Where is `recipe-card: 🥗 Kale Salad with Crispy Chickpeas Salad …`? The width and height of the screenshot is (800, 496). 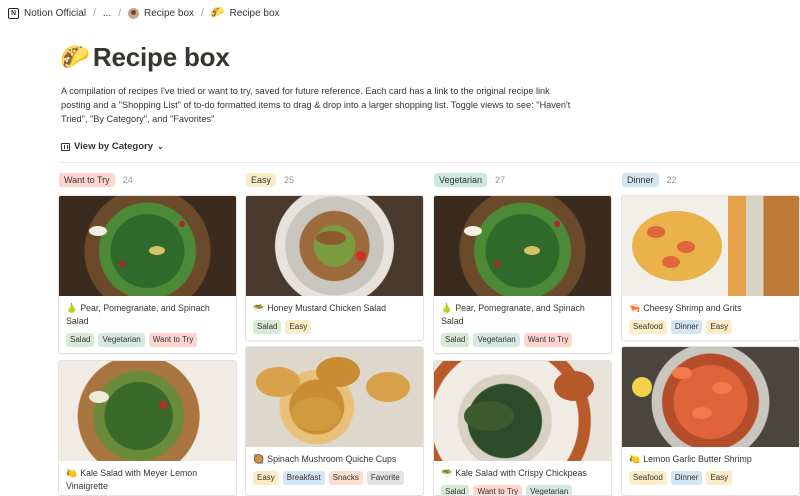 recipe-card: 🥗 Kale Salad with Crispy Chickpeas Salad … is located at coordinates (522, 428).